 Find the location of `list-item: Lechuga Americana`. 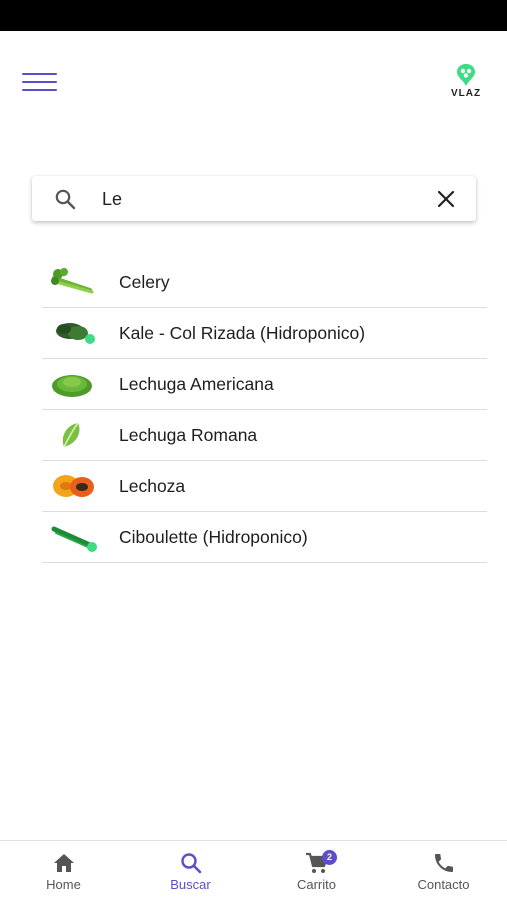

list-item: Lechuga Americana is located at coordinates (264, 384).